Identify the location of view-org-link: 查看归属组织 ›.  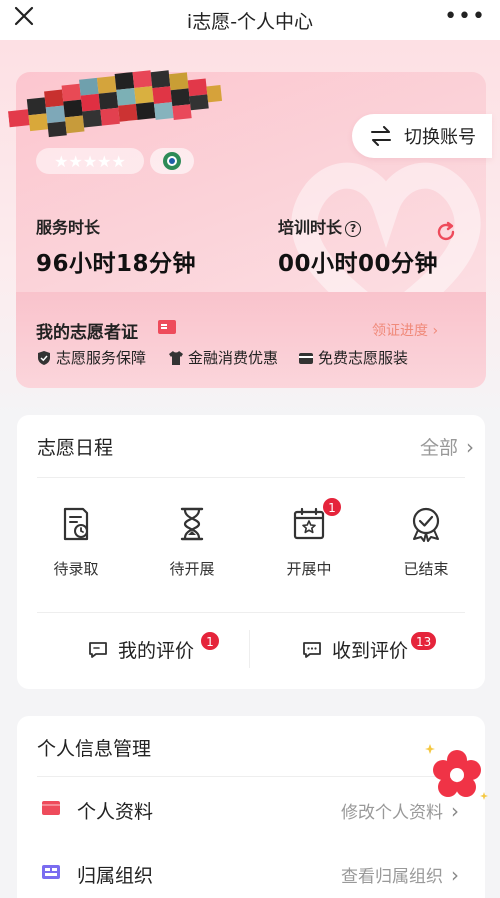
(400, 874).